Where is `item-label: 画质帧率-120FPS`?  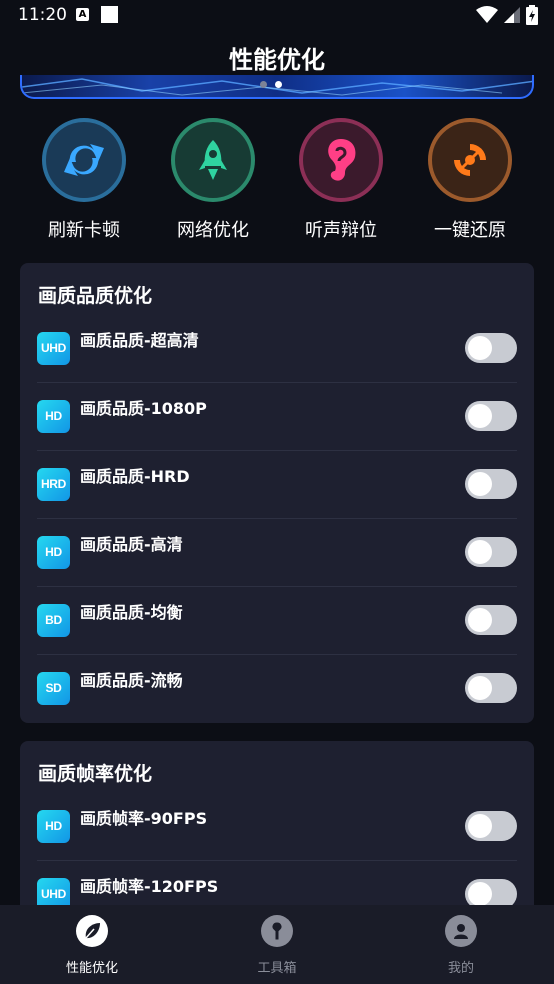
item-label: 画质帧率-120FPS is located at coordinates (149, 886).